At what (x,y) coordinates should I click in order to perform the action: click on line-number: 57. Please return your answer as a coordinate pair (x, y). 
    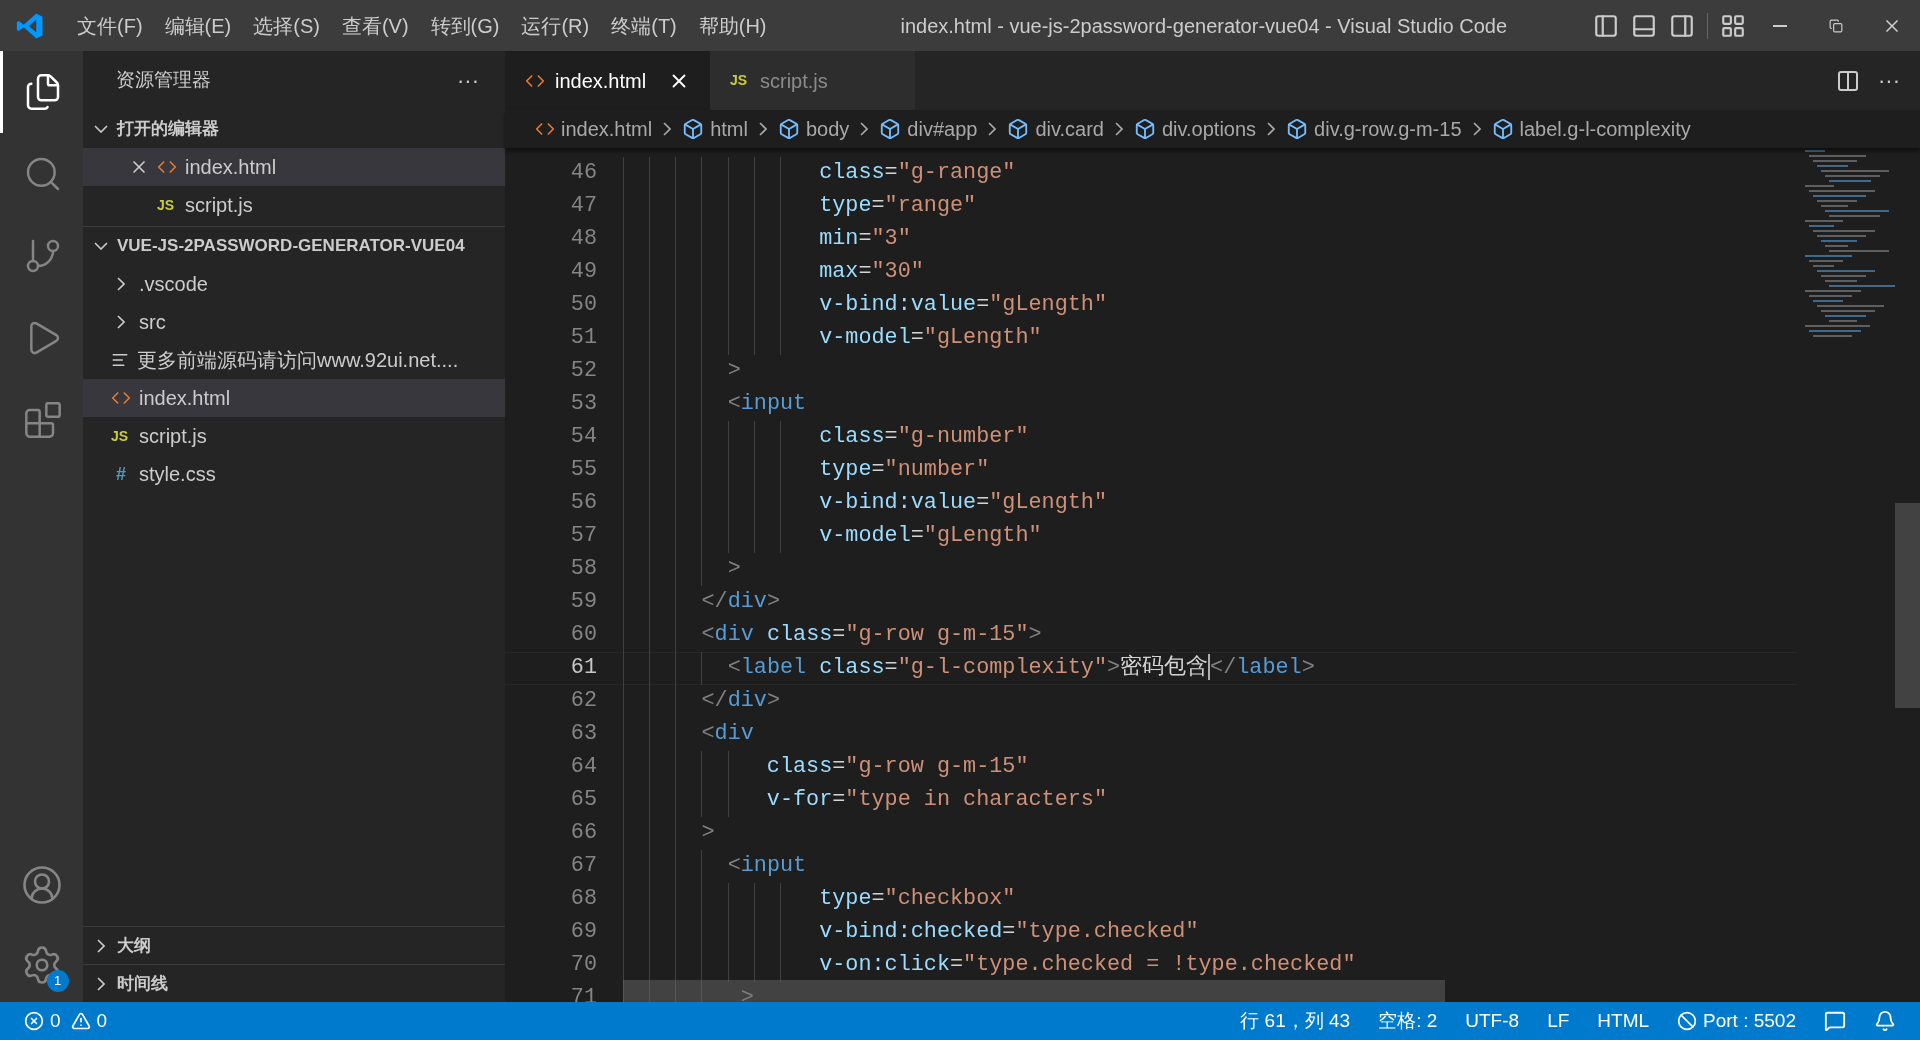
    Looking at the image, I should click on (583, 536).